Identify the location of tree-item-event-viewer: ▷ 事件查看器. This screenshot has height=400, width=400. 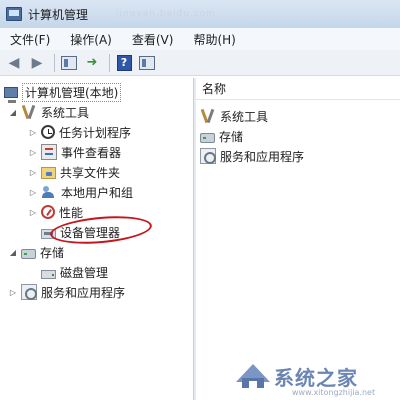
(74, 152).